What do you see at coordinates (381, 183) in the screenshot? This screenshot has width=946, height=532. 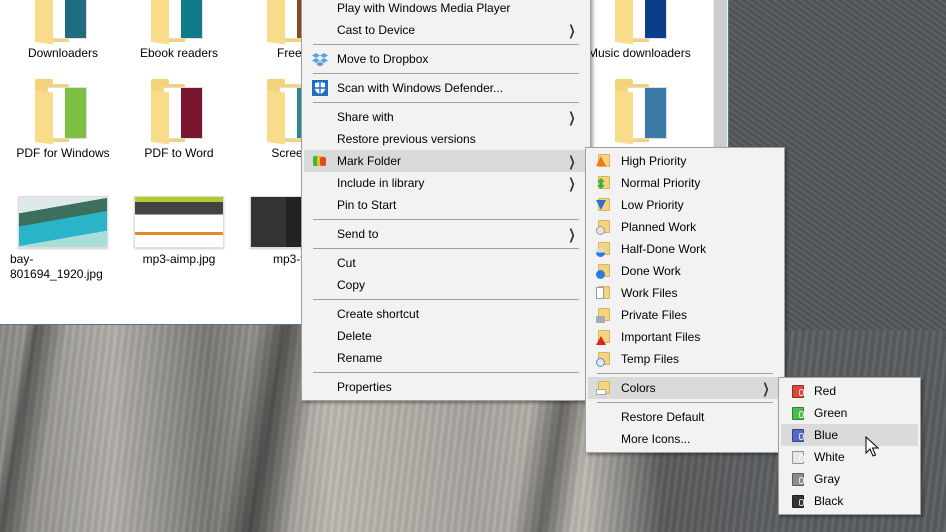 I see `menu-item-label: Include in library` at bounding box center [381, 183].